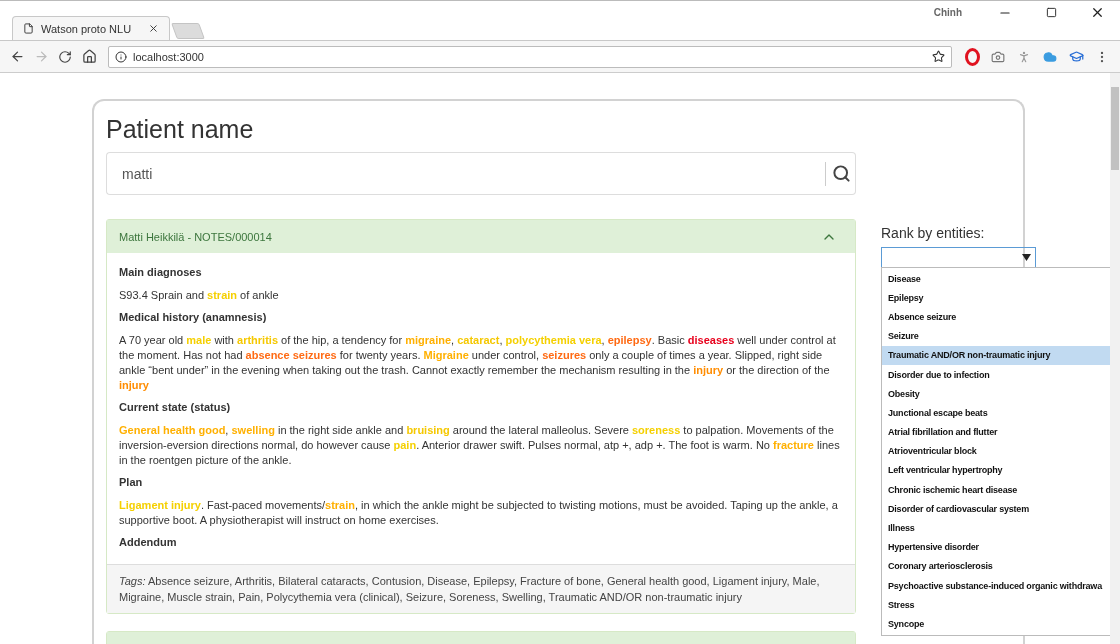 This screenshot has height=644, width=1120. I want to click on section-heading: Addendum, so click(148, 542).